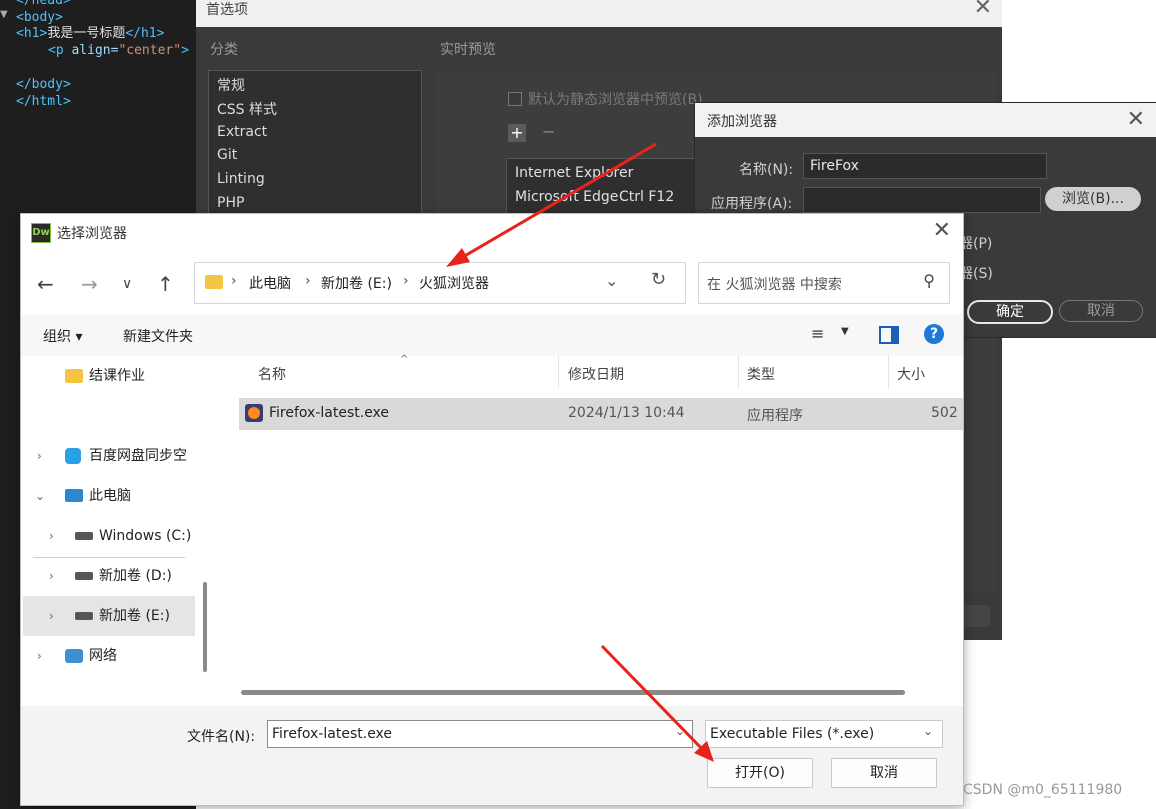 This screenshot has width=1156, height=809. Describe the element at coordinates (1043, 790) in the screenshot. I see `watermark: CSDN @m0_65111980` at that location.